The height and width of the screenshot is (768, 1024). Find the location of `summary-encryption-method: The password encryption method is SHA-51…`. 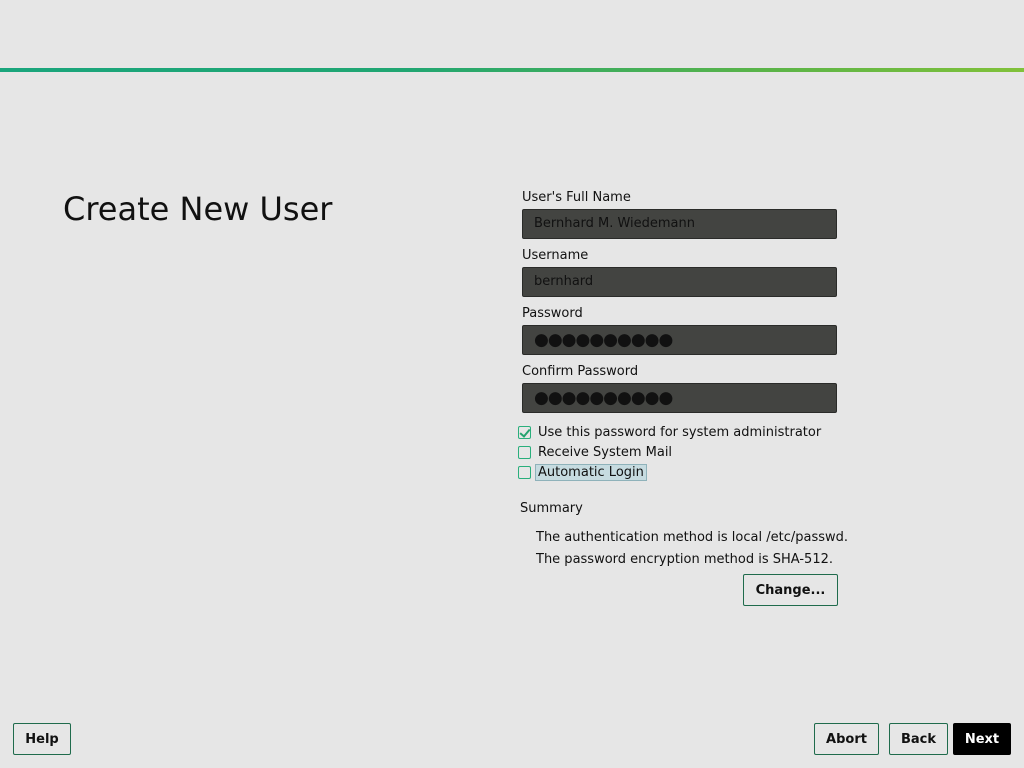

summary-encryption-method: The password encryption method is SHA-51… is located at coordinates (684, 559).